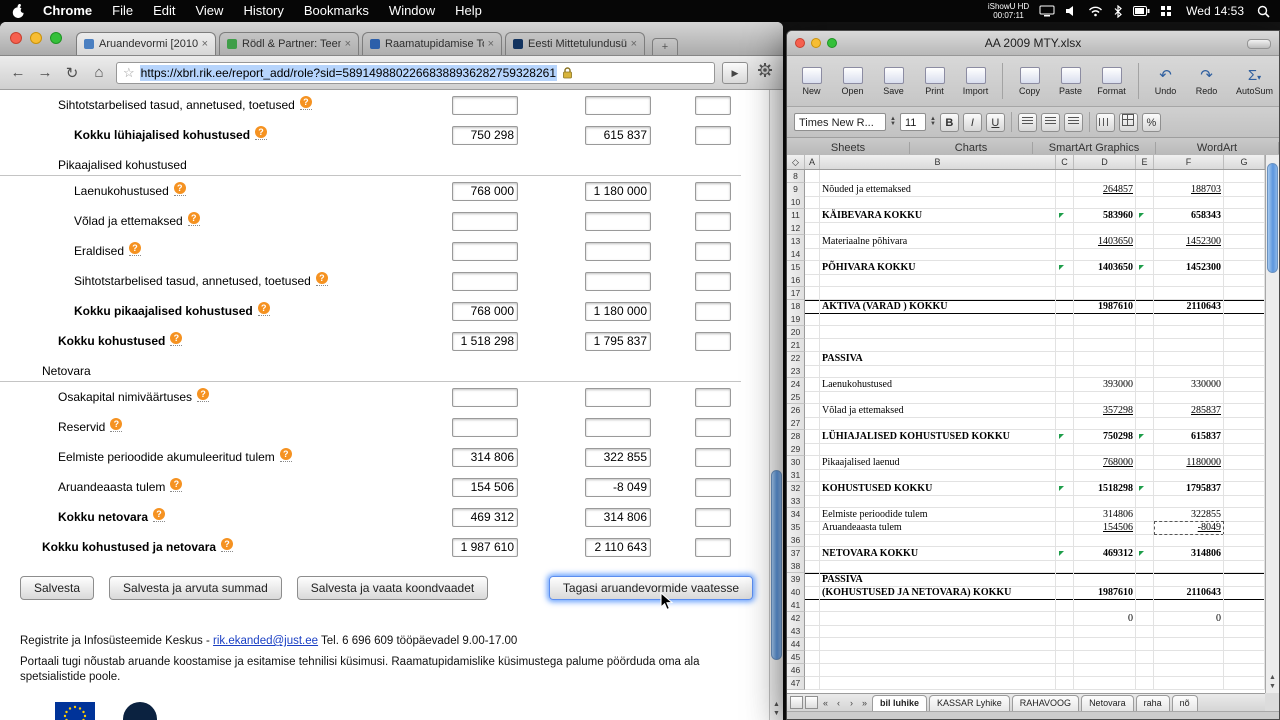 The image size is (1280, 720). Describe the element at coordinates (1105, 528) in the screenshot. I see `cell-d: 154506` at that location.